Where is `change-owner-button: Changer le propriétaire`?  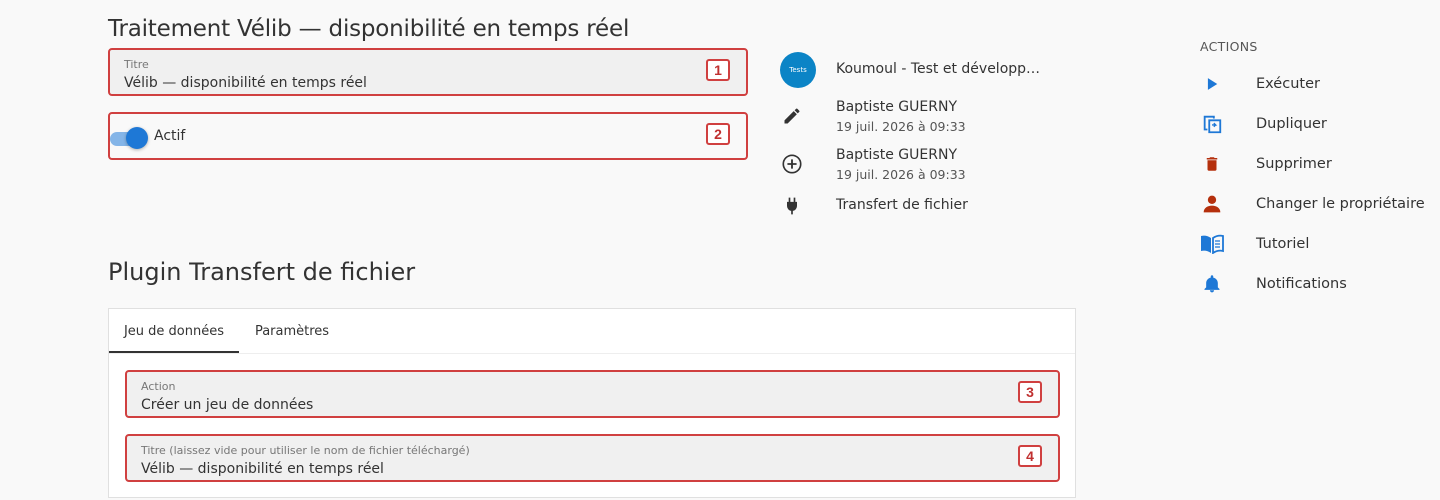 change-owner-button: Changer le propriétaire is located at coordinates (1311, 204).